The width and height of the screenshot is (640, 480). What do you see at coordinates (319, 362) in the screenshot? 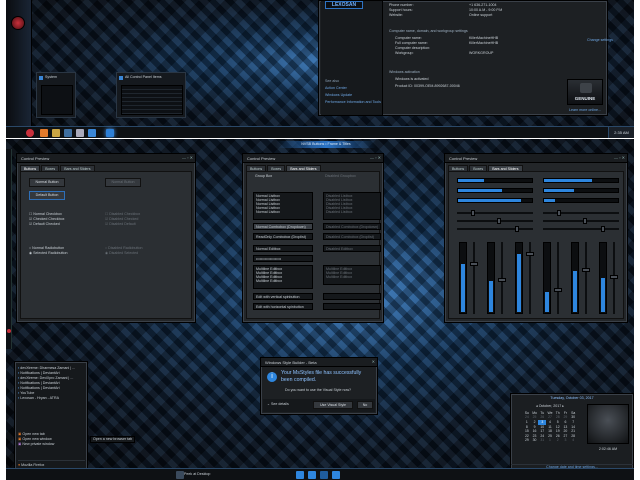
I see `dialog-title: Windows Style Builder - Beta` at bounding box center [319, 362].